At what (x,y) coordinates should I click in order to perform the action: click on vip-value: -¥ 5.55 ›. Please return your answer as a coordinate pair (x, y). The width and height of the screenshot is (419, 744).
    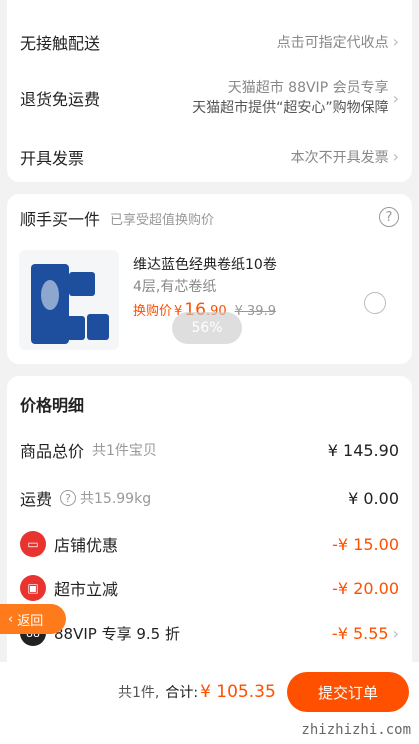
    Looking at the image, I should click on (365, 633).